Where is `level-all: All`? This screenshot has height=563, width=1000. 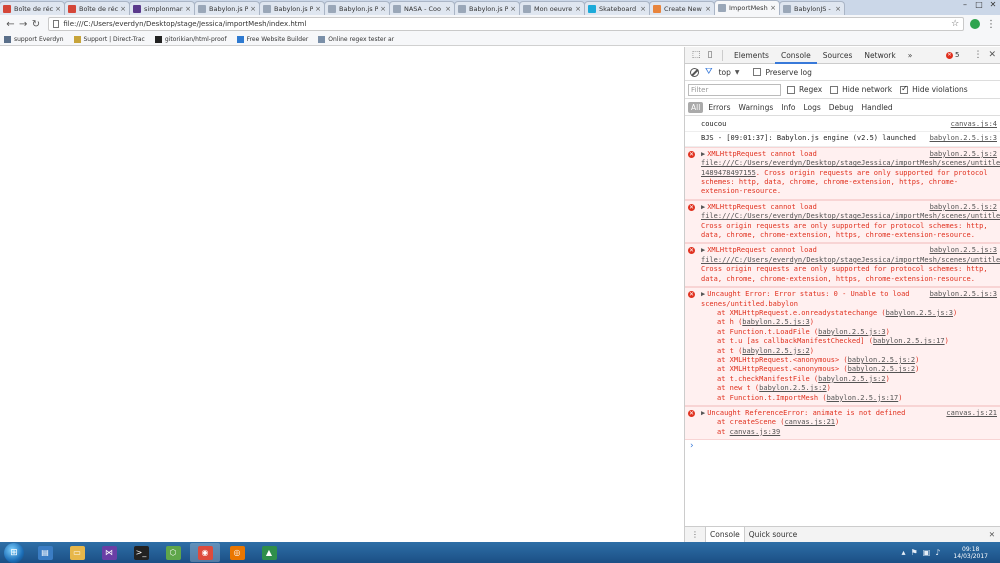 level-all: All is located at coordinates (696, 107).